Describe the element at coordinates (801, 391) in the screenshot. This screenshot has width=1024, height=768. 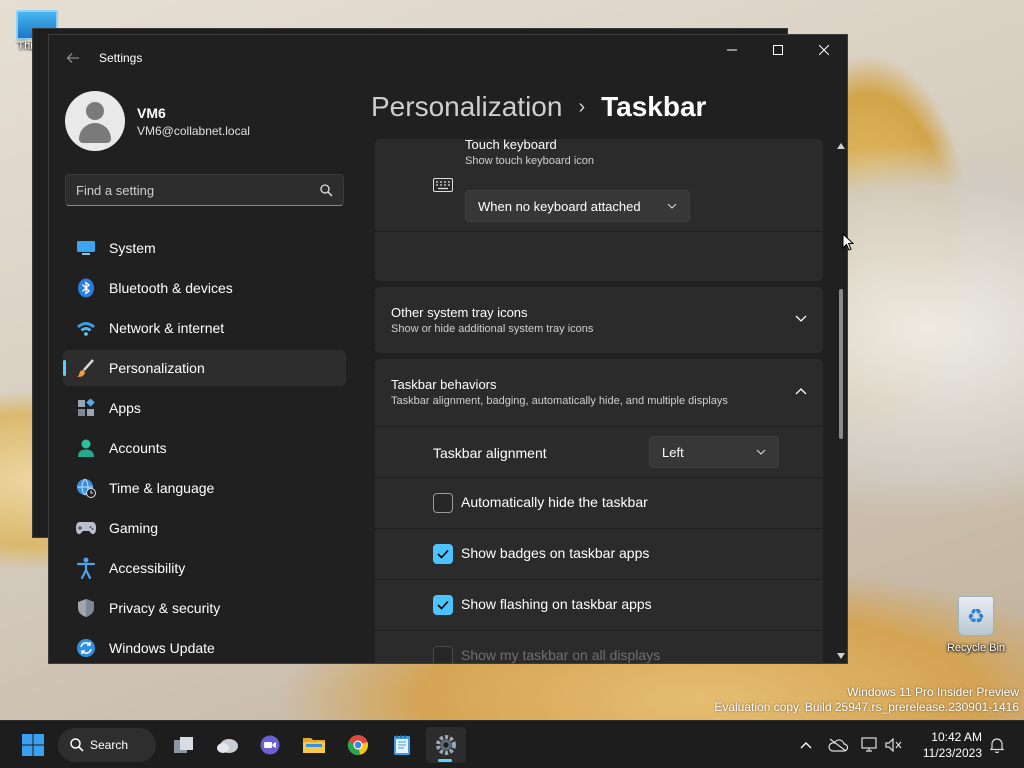
I see `chevron-up-icon` at that location.